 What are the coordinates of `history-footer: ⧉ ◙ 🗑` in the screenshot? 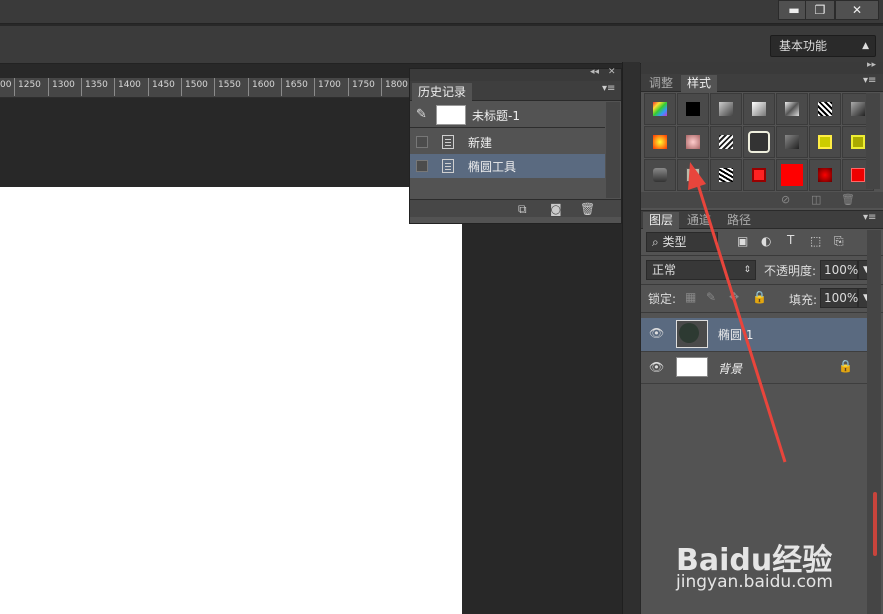 It's located at (515, 208).